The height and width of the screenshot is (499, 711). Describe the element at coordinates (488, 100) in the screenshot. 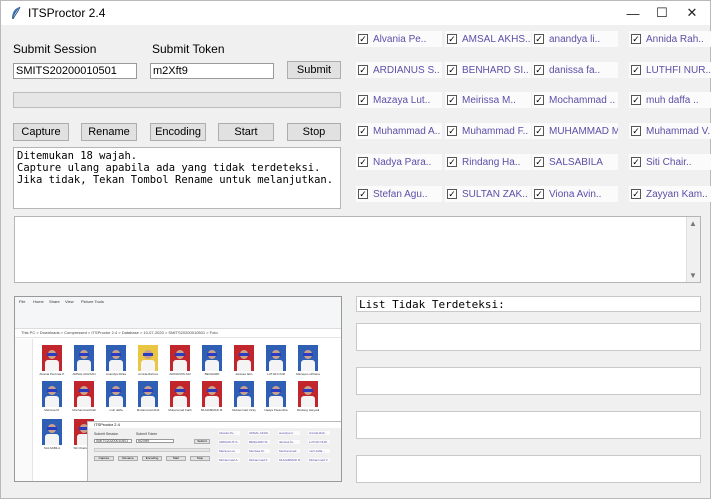

I see `student-checkbox: ✓ Meirissa M..` at that location.